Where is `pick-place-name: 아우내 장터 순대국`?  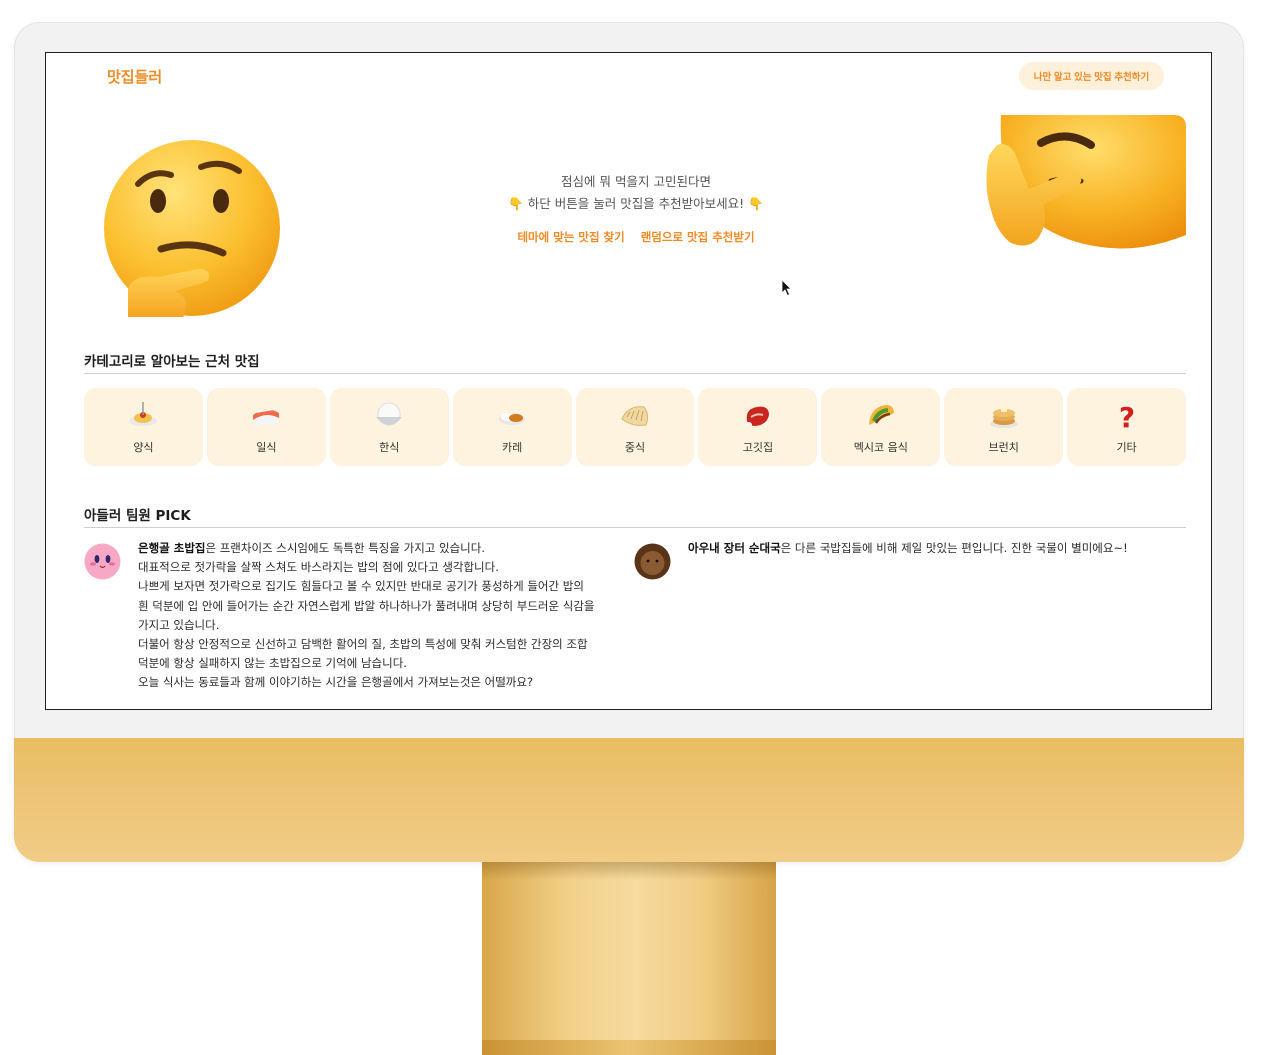 pick-place-name: 아우내 장터 순대국 is located at coordinates (734, 548).